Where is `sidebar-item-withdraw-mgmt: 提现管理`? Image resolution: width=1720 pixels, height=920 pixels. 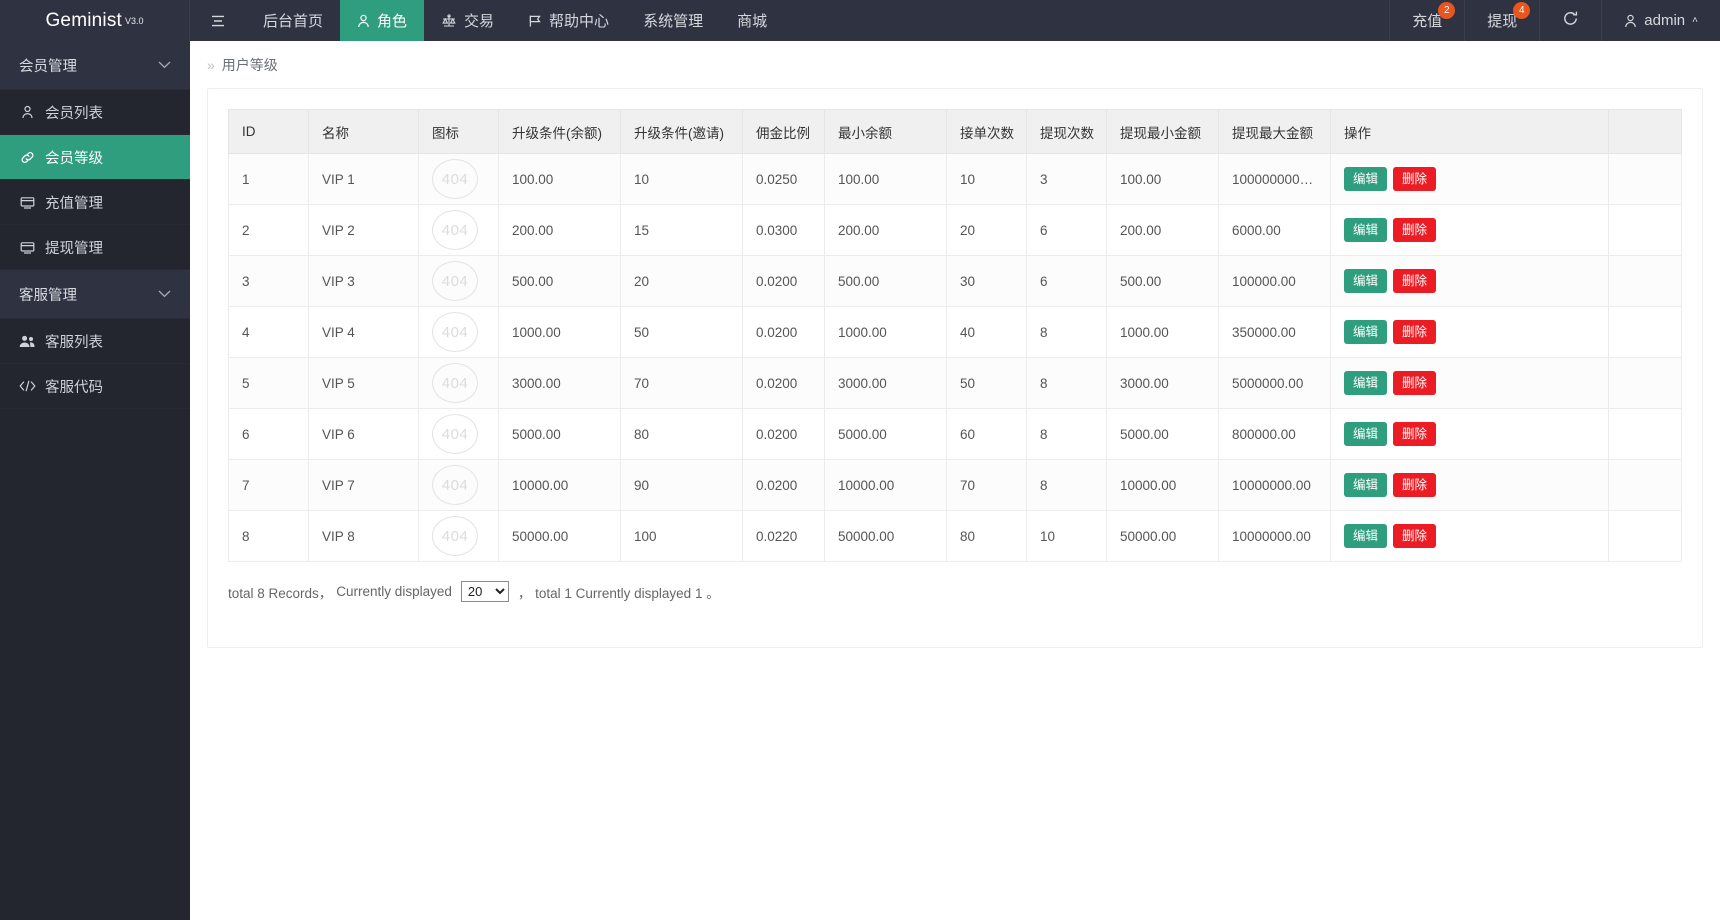
sidebar-item-withdraw-mgmt: 提现管理 is located at coordinates (95, 247).